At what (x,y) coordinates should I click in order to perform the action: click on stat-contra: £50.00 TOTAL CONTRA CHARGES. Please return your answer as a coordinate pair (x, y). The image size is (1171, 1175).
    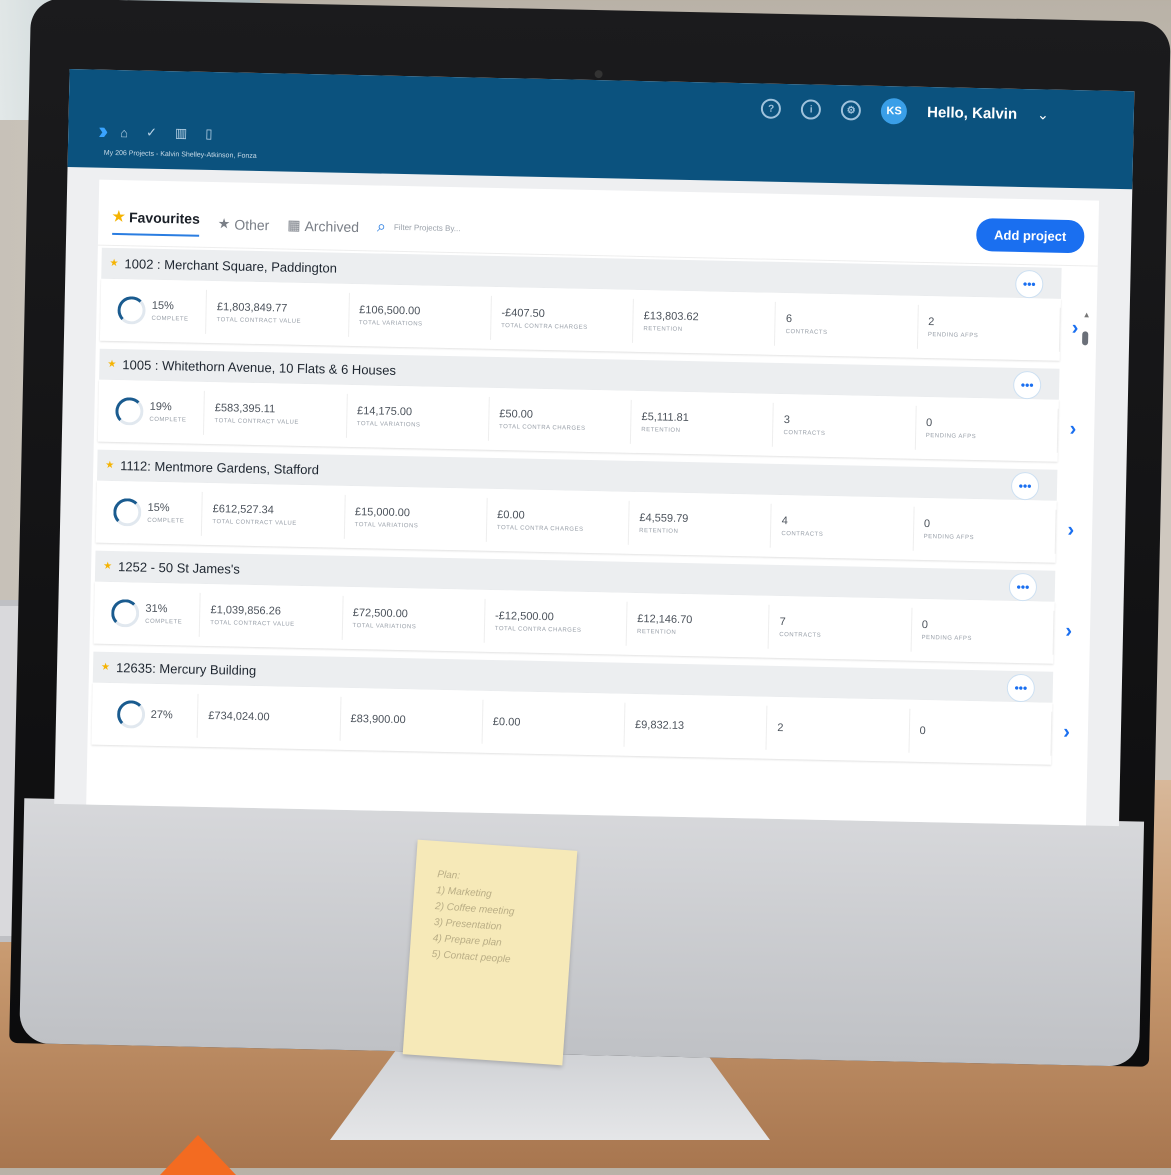
    Looking at the image, I should click on (560, 420).